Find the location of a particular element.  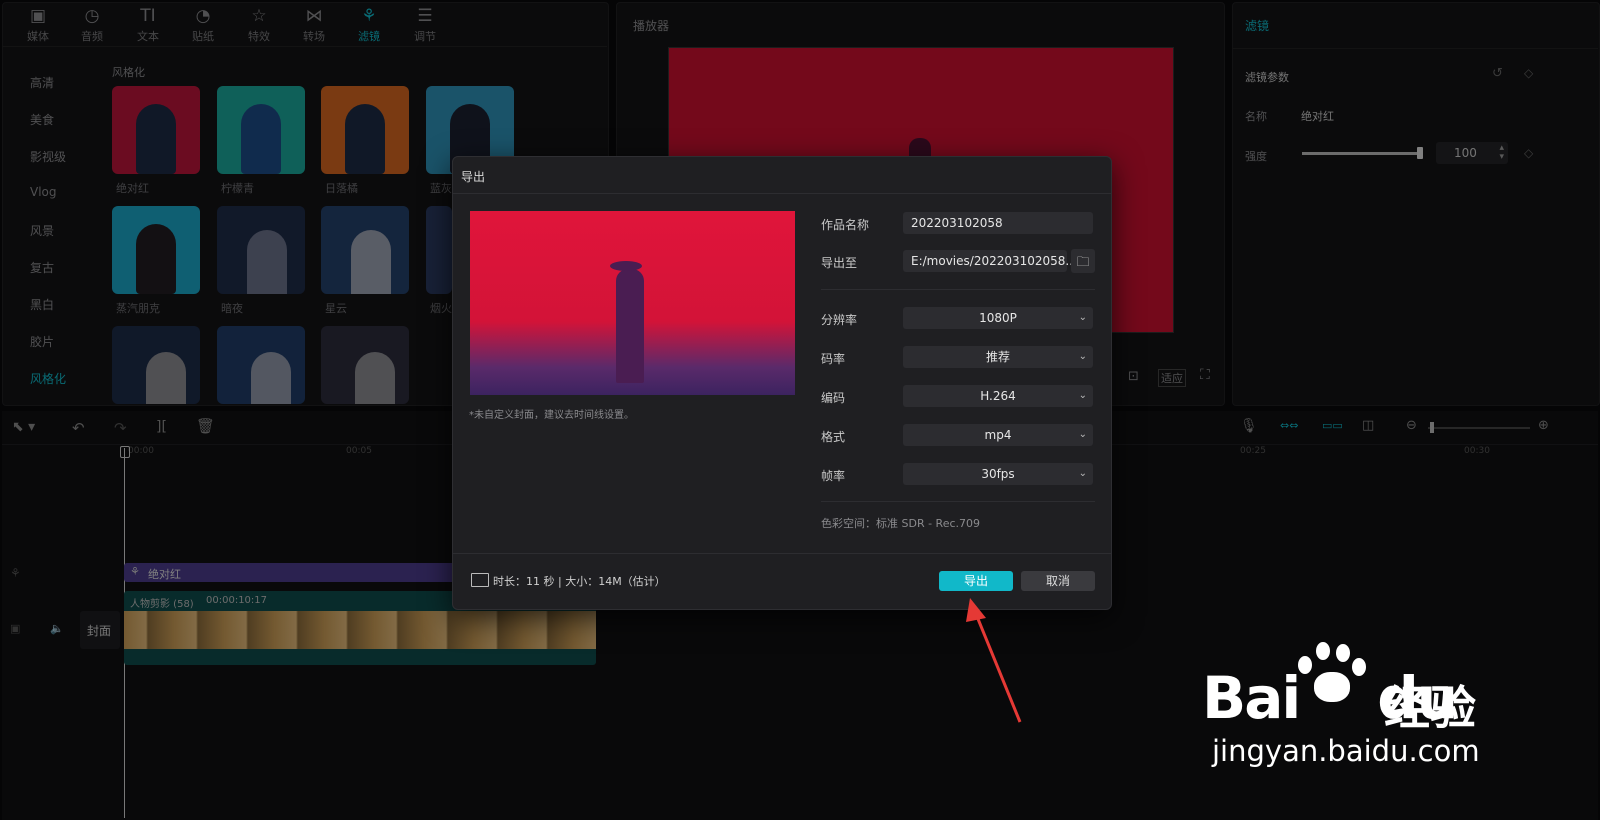

bitrate-value: 推荐 is located at coordinates (997, 357).